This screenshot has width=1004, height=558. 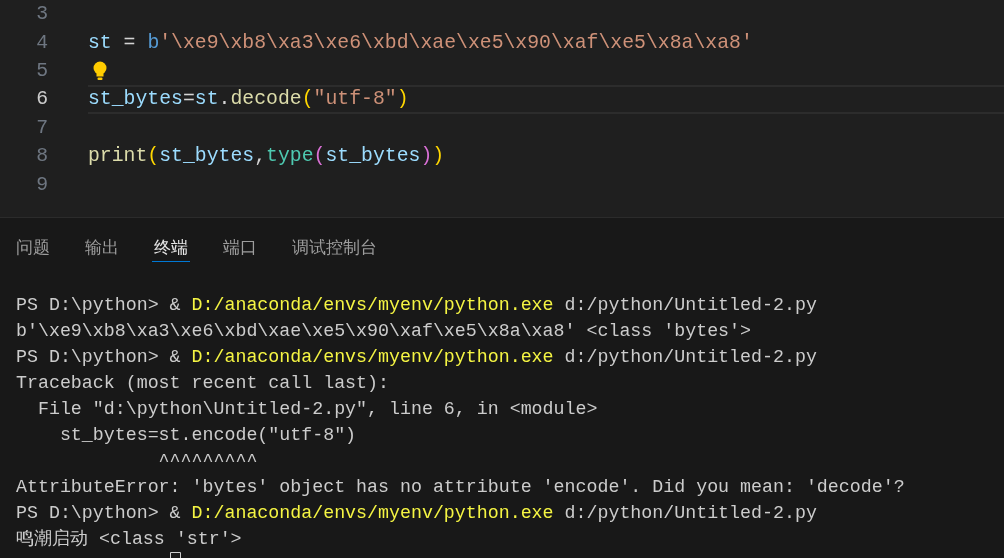 I want to click on line-number: 7, so click(x=42, y=127).